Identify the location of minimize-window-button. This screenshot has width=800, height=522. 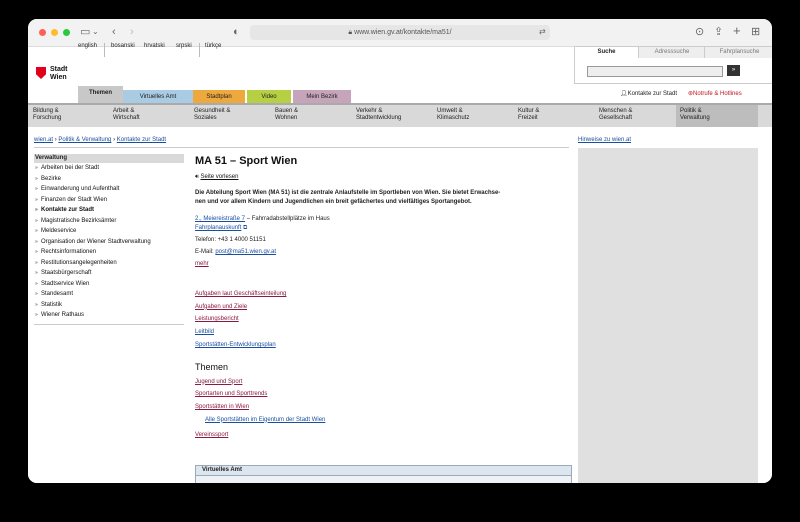
(54, 32).